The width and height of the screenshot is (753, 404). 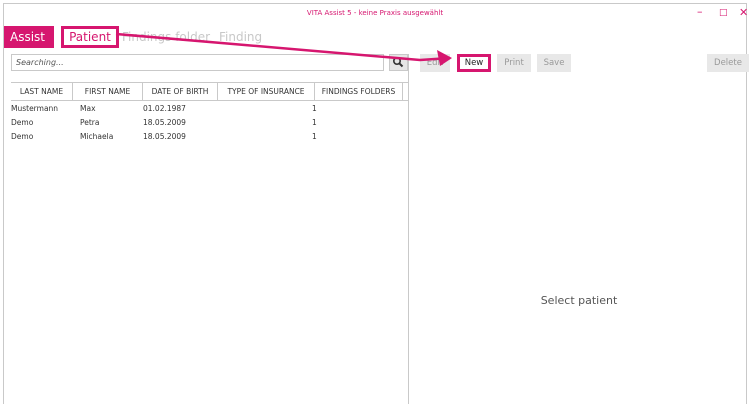 I want to click on column-header-last-name: LAST NAME, so click(x=41, y=91).